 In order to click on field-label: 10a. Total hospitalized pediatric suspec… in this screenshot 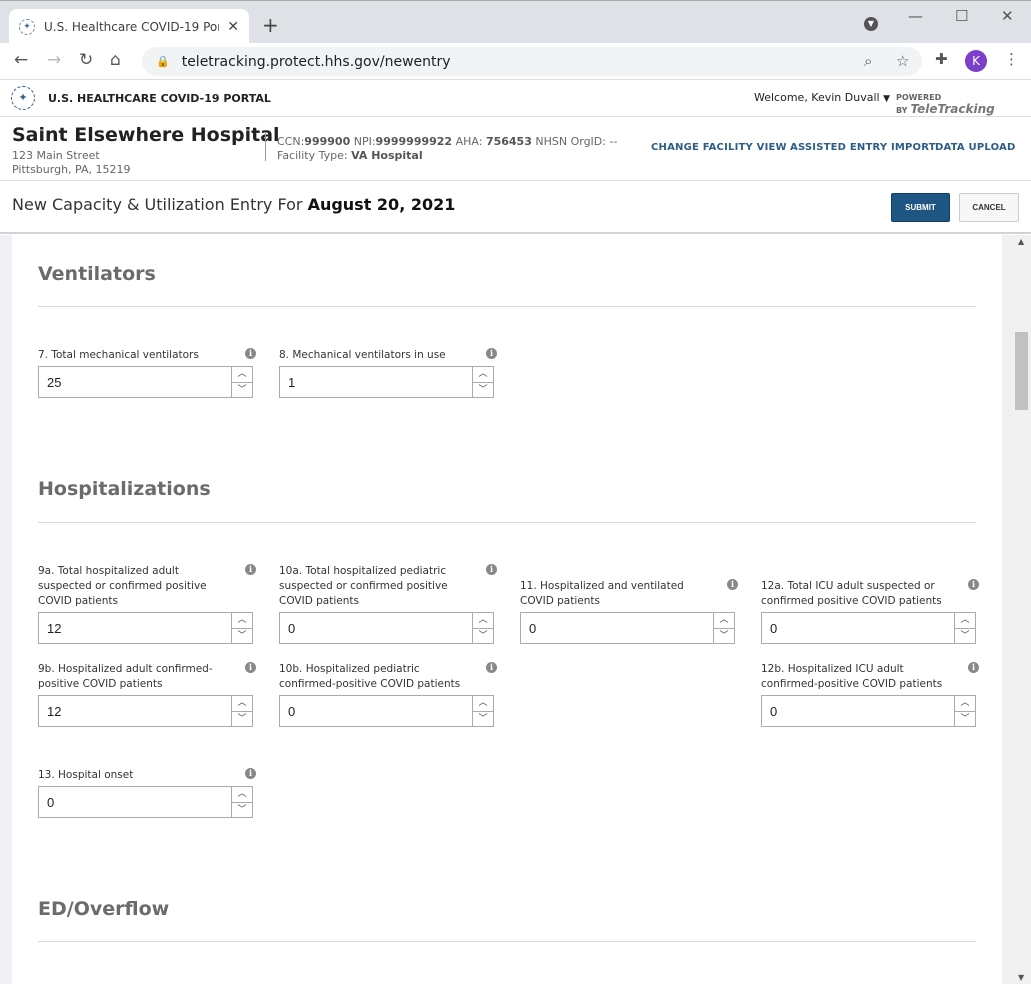, I will do `click(363, 586)`.